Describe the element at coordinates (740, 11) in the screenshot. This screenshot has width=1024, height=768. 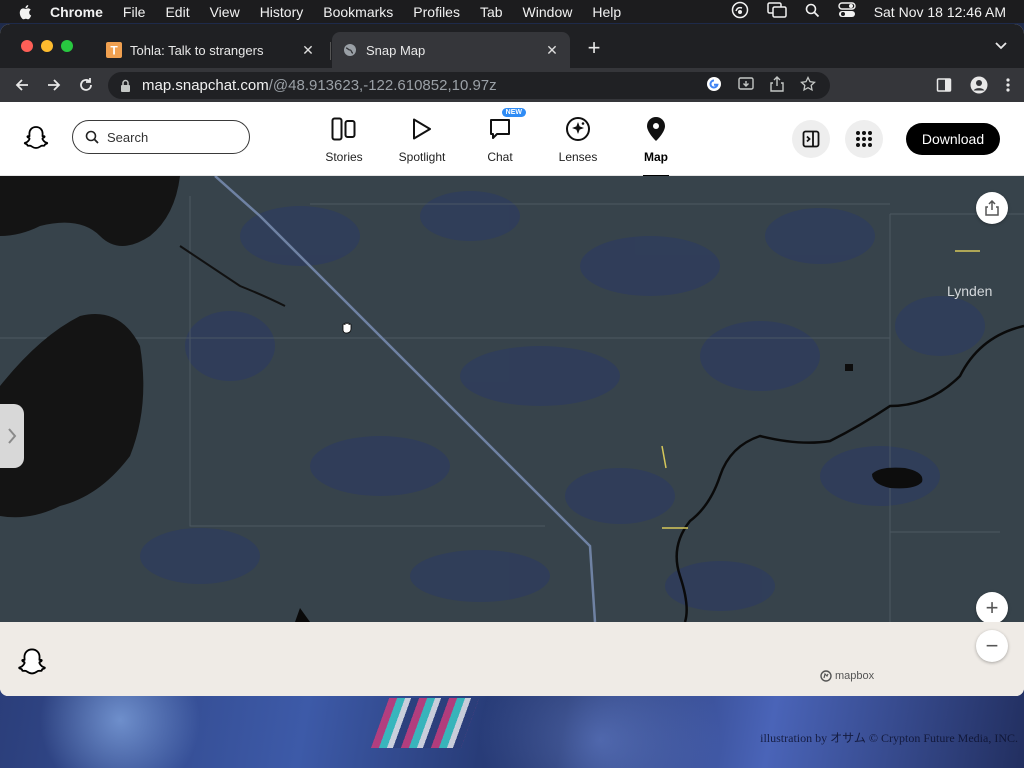
I see `vpn-status-icon` at that location.